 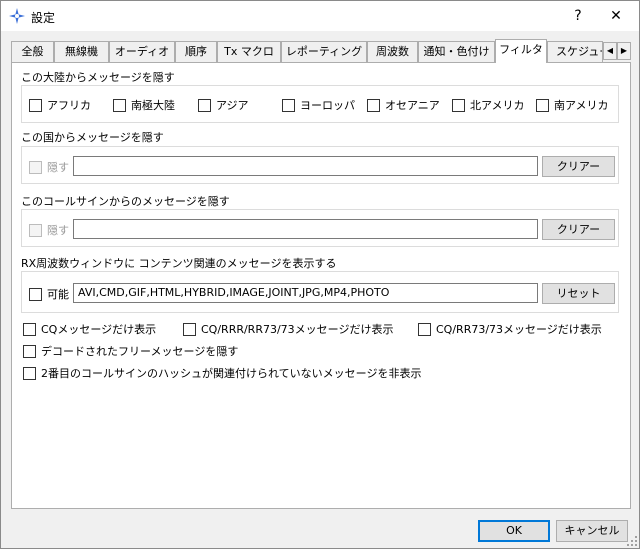 What do you see at coordinates (592, 531) in the screenshot?
I see `cancel-button: キャンセル` at bounding box center [592, 531].